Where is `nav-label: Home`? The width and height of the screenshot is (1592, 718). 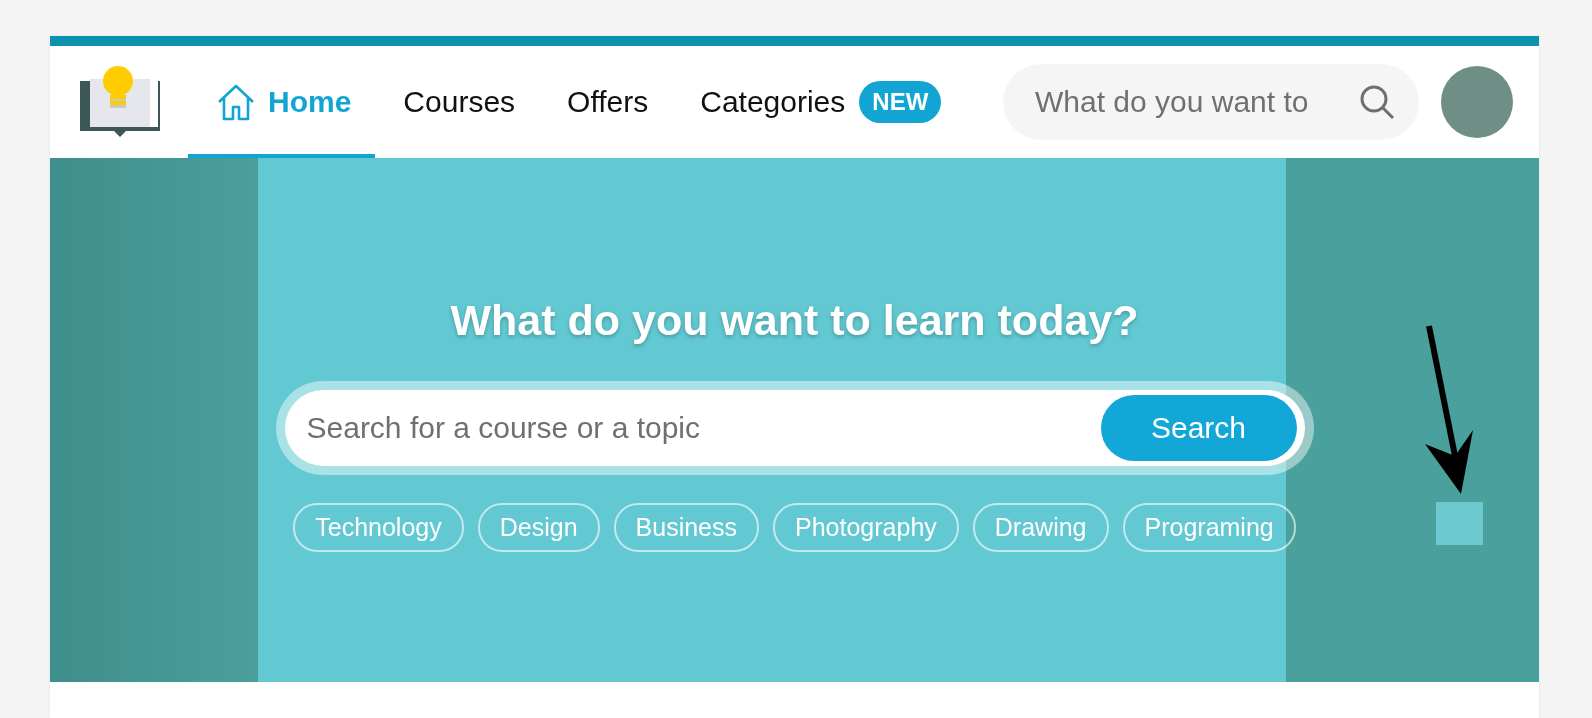
nav-label: Home is located at coordinates (310, 102).